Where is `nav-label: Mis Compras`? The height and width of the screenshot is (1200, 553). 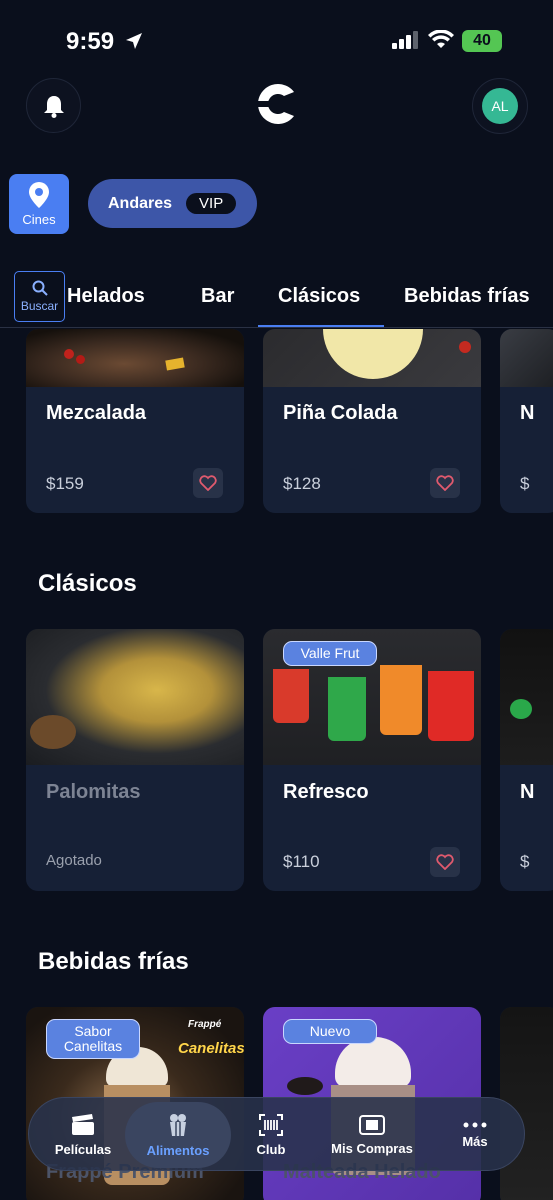
nav-label: Mis Compras is located at coordinates (372, 1148).